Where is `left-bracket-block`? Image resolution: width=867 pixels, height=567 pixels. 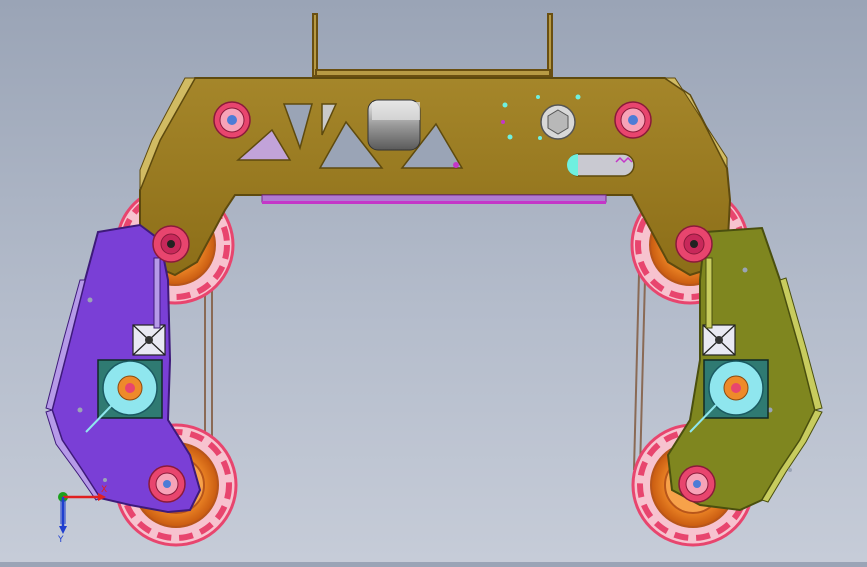
left-bracket-block is located at coordinates (149, 340).